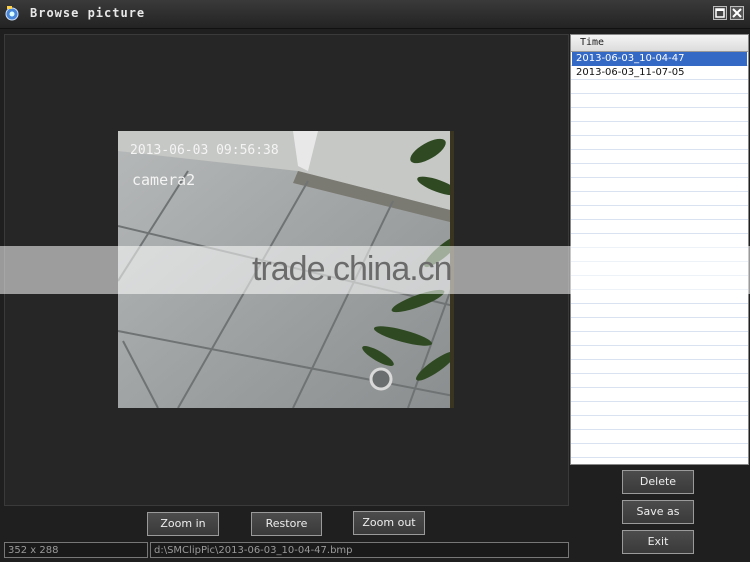  What do you see at coordinates (286, 524) in the screenshot?
I see `restore-button: Restore` at bounding box center [286, 524].